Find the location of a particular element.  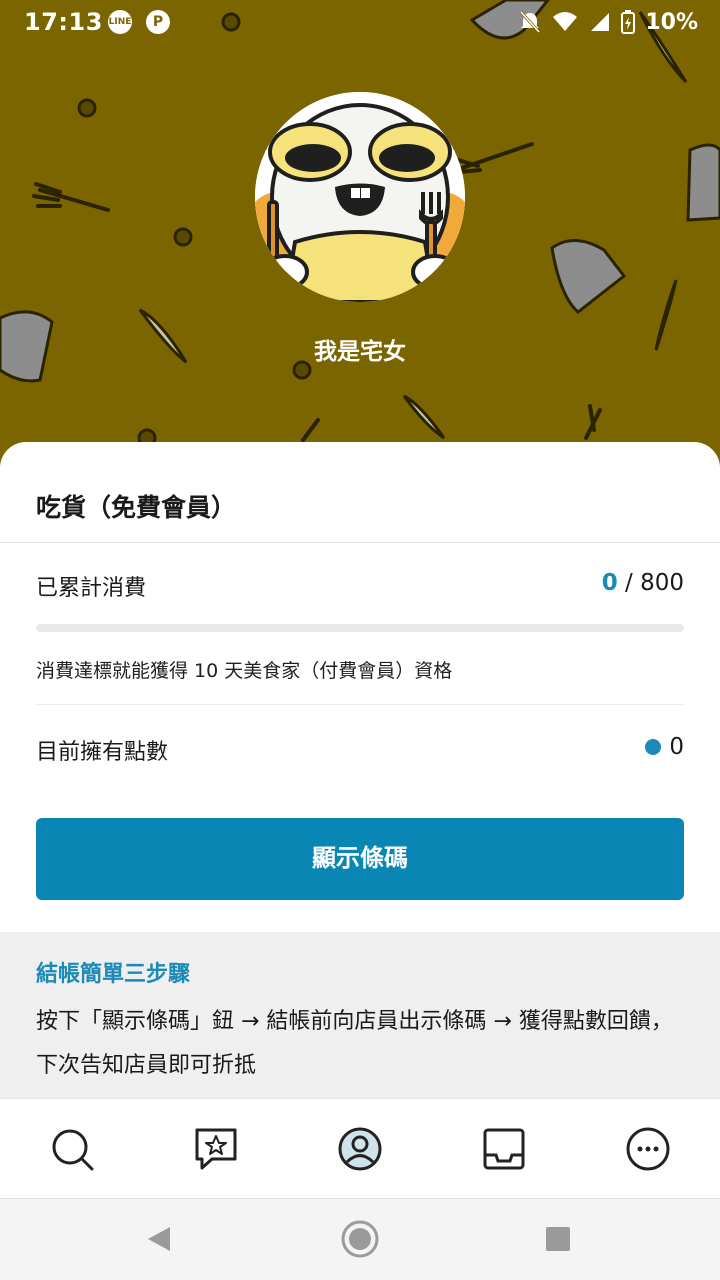

inbox-icon is located at coordinates (504, 1149).